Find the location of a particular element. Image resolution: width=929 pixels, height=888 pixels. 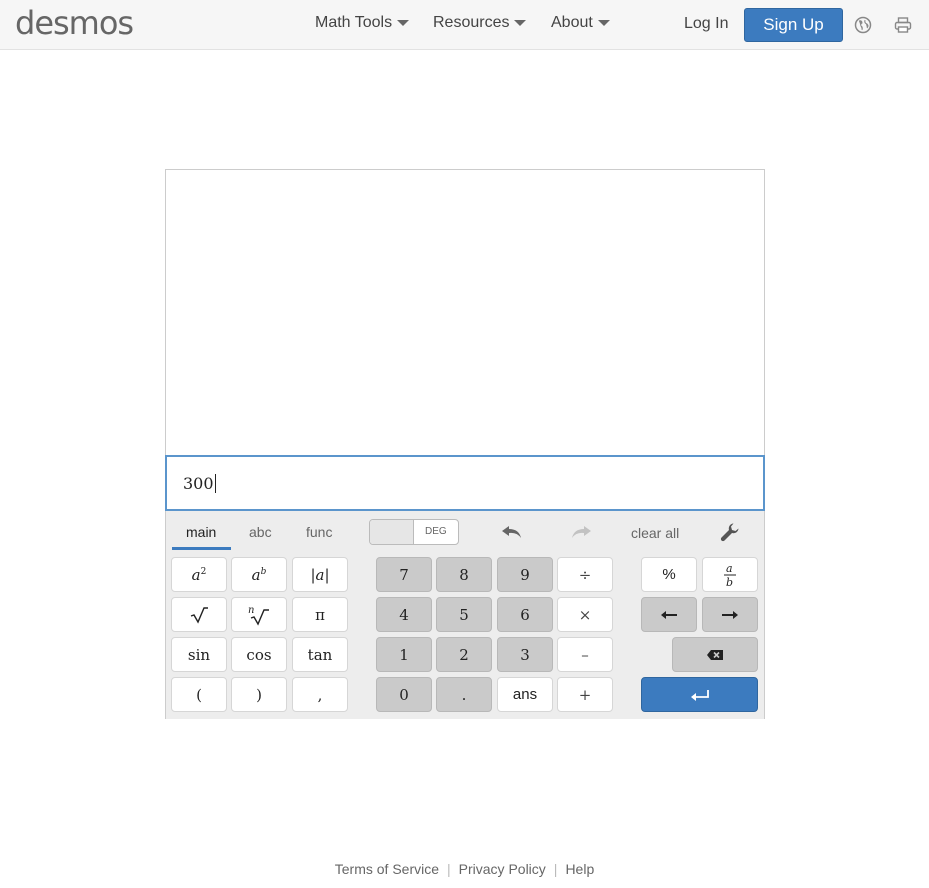

nav-about-label: About is located at coordinates (572, 22).